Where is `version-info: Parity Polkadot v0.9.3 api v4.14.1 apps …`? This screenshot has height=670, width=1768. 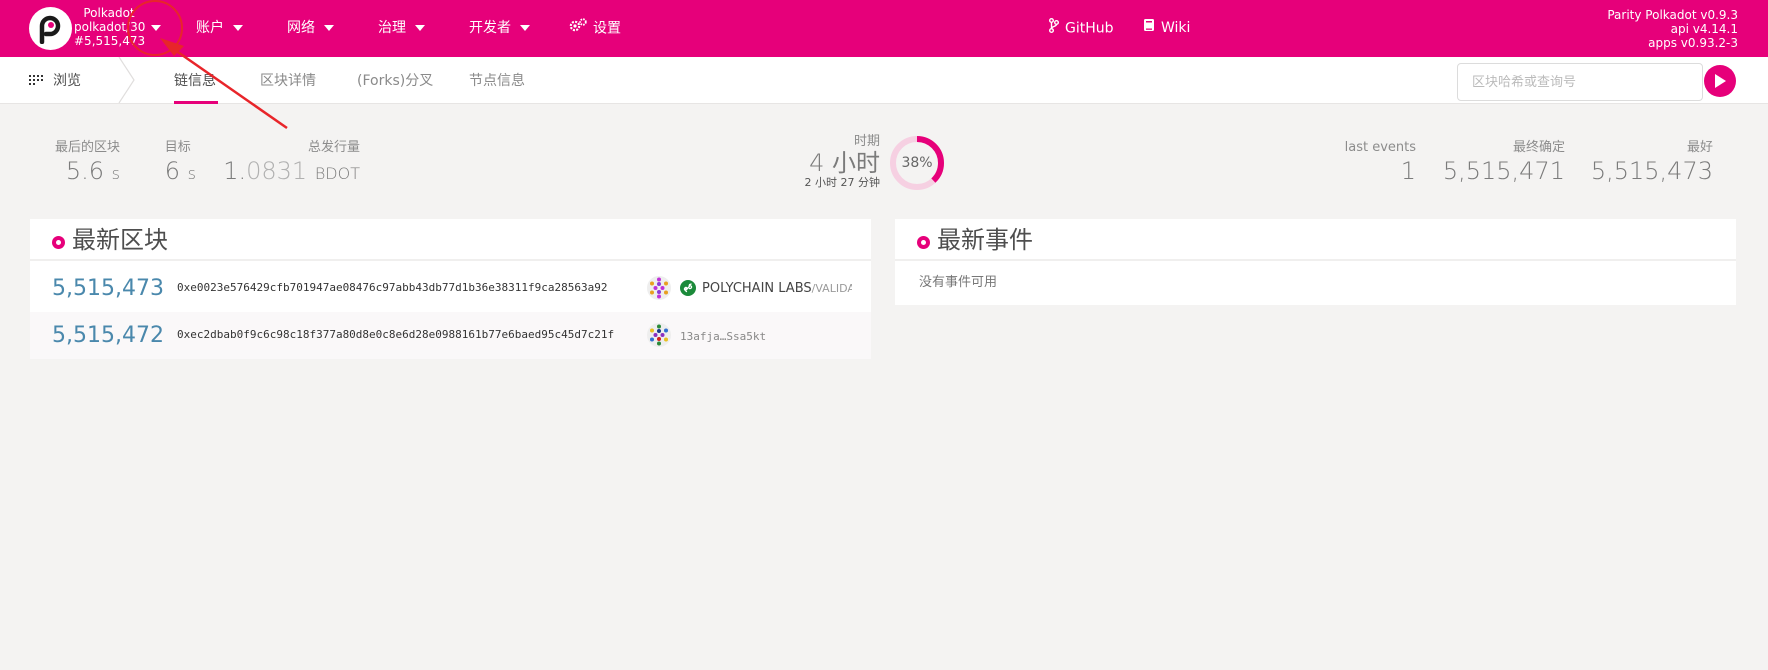 version-info: Parity Polkadot v0.9.3 api v4.14.1 apps … is located at coordinates (1672, 29).